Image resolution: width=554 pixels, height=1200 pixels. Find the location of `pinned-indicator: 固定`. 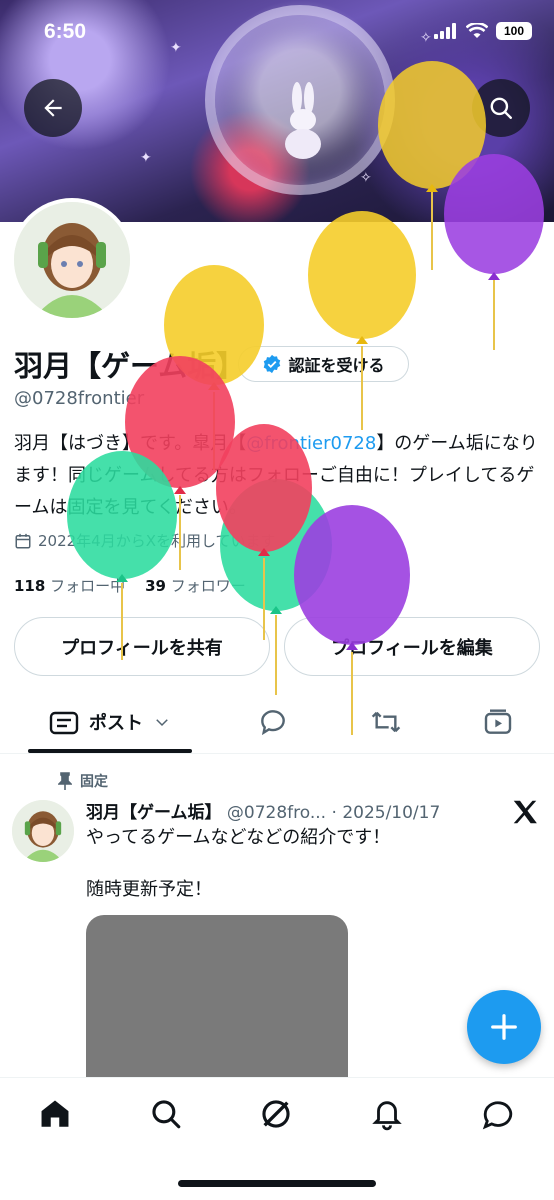

pinned-indicator: 固定 is located at coordinates (83, 781).